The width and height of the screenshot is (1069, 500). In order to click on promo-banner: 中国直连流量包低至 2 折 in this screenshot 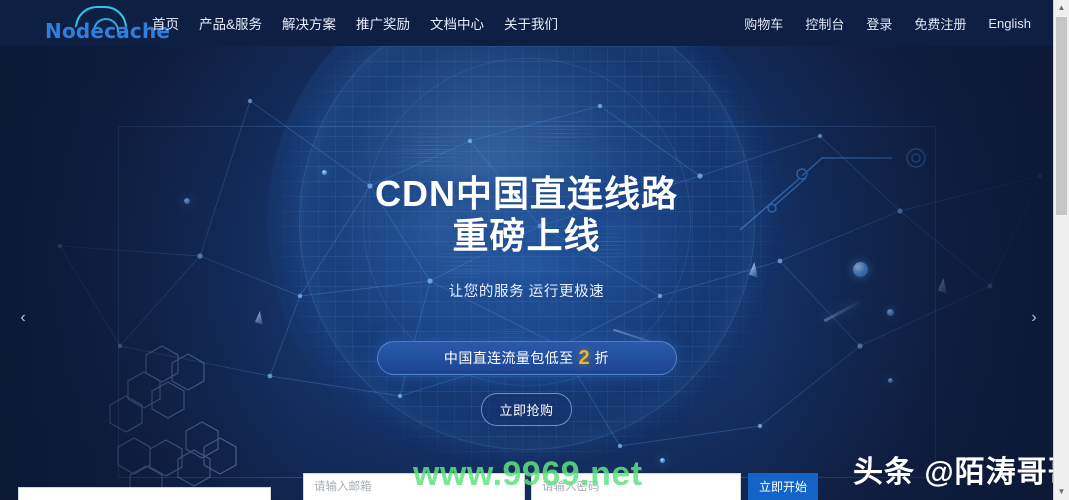, I will do `click(526, 357)`.